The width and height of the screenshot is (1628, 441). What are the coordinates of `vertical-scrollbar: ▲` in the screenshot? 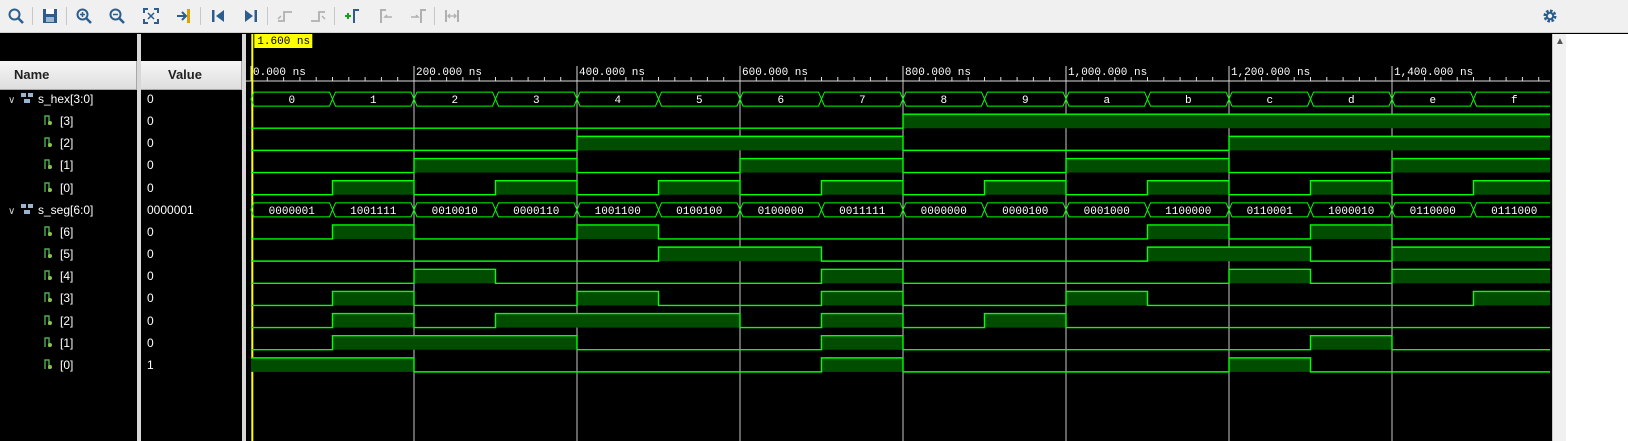 It's located at (1559, 237).